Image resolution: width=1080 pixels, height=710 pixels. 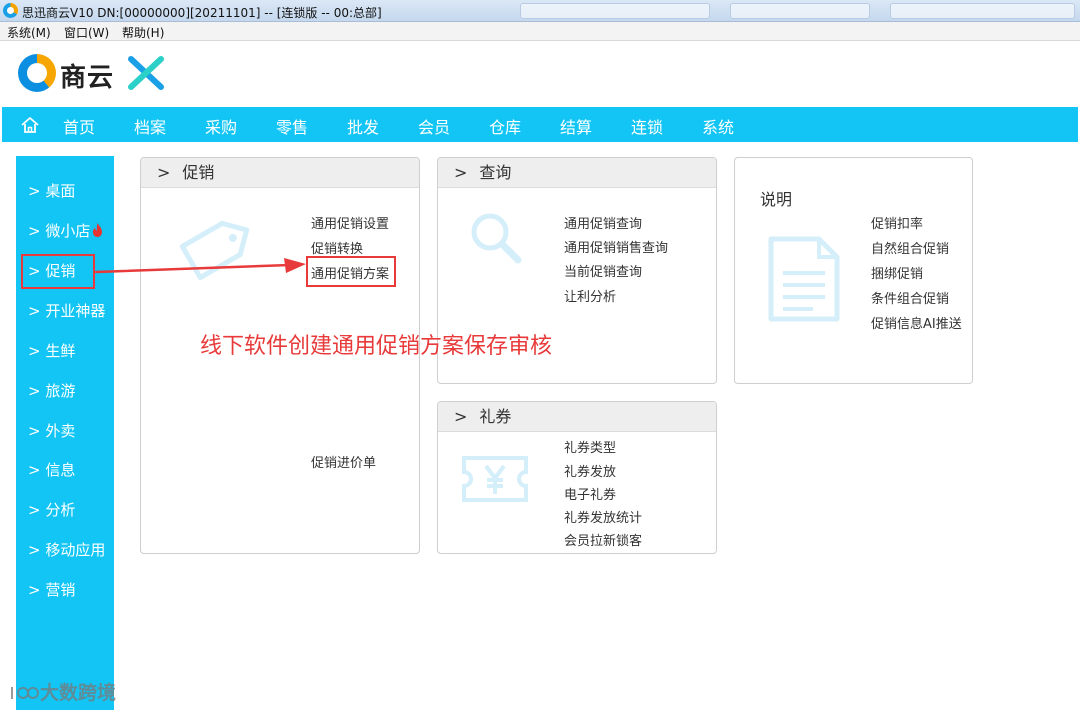 I want to click on sidebar-item-takeout: > 外卖, so click(x=51, y=430).